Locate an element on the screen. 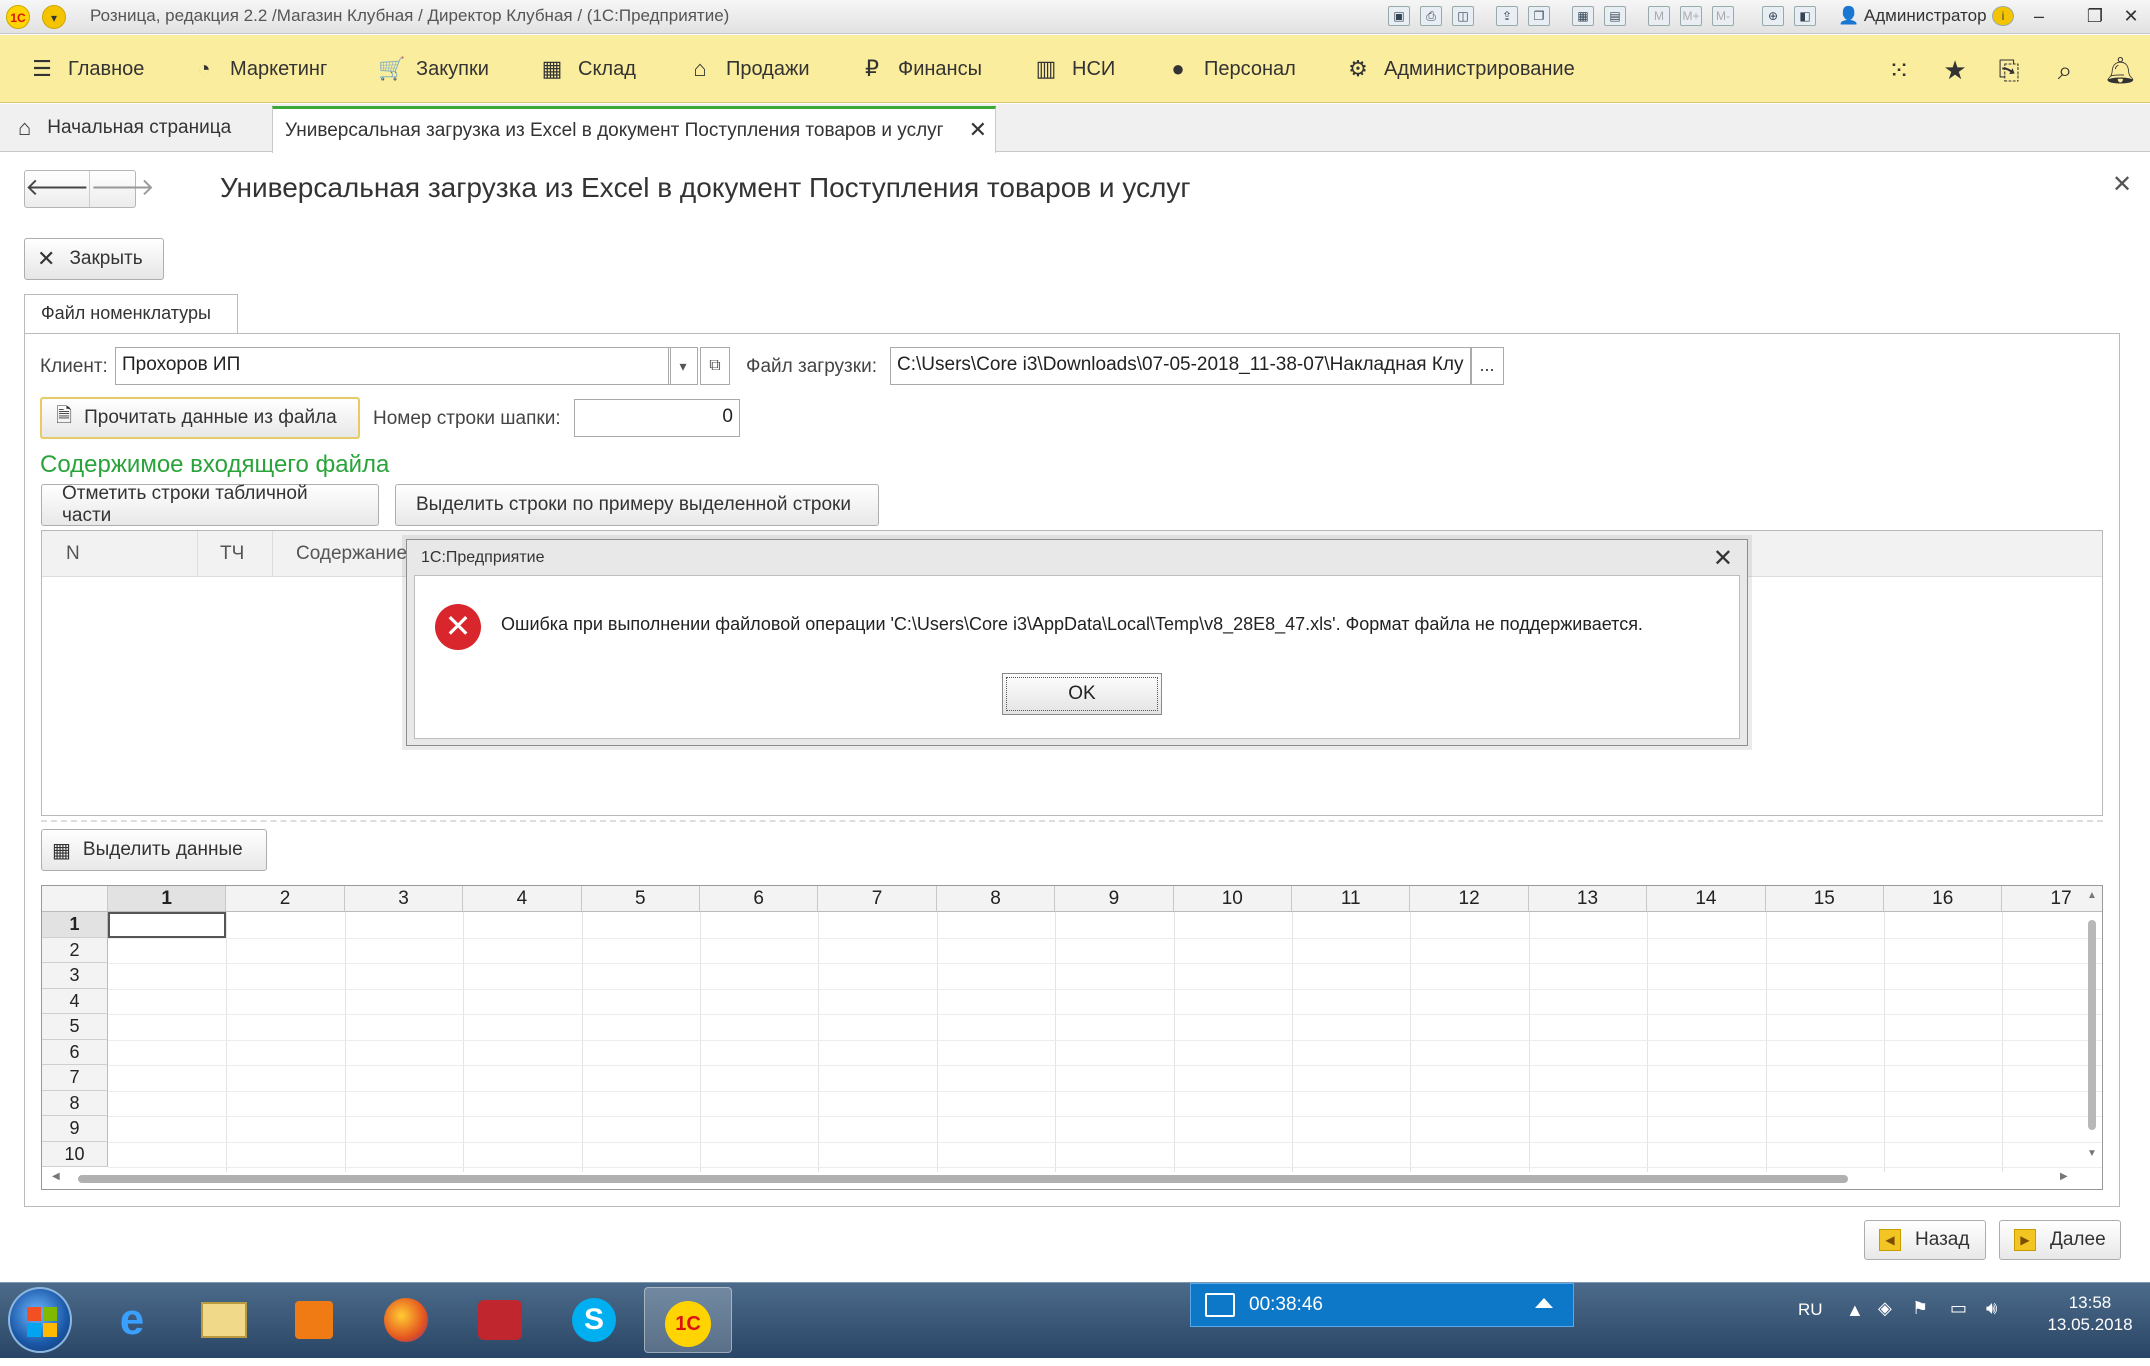 This screenshot has height=1366, width=2150. sheet-column-header: 14 is located at coordinates (1706, 899).